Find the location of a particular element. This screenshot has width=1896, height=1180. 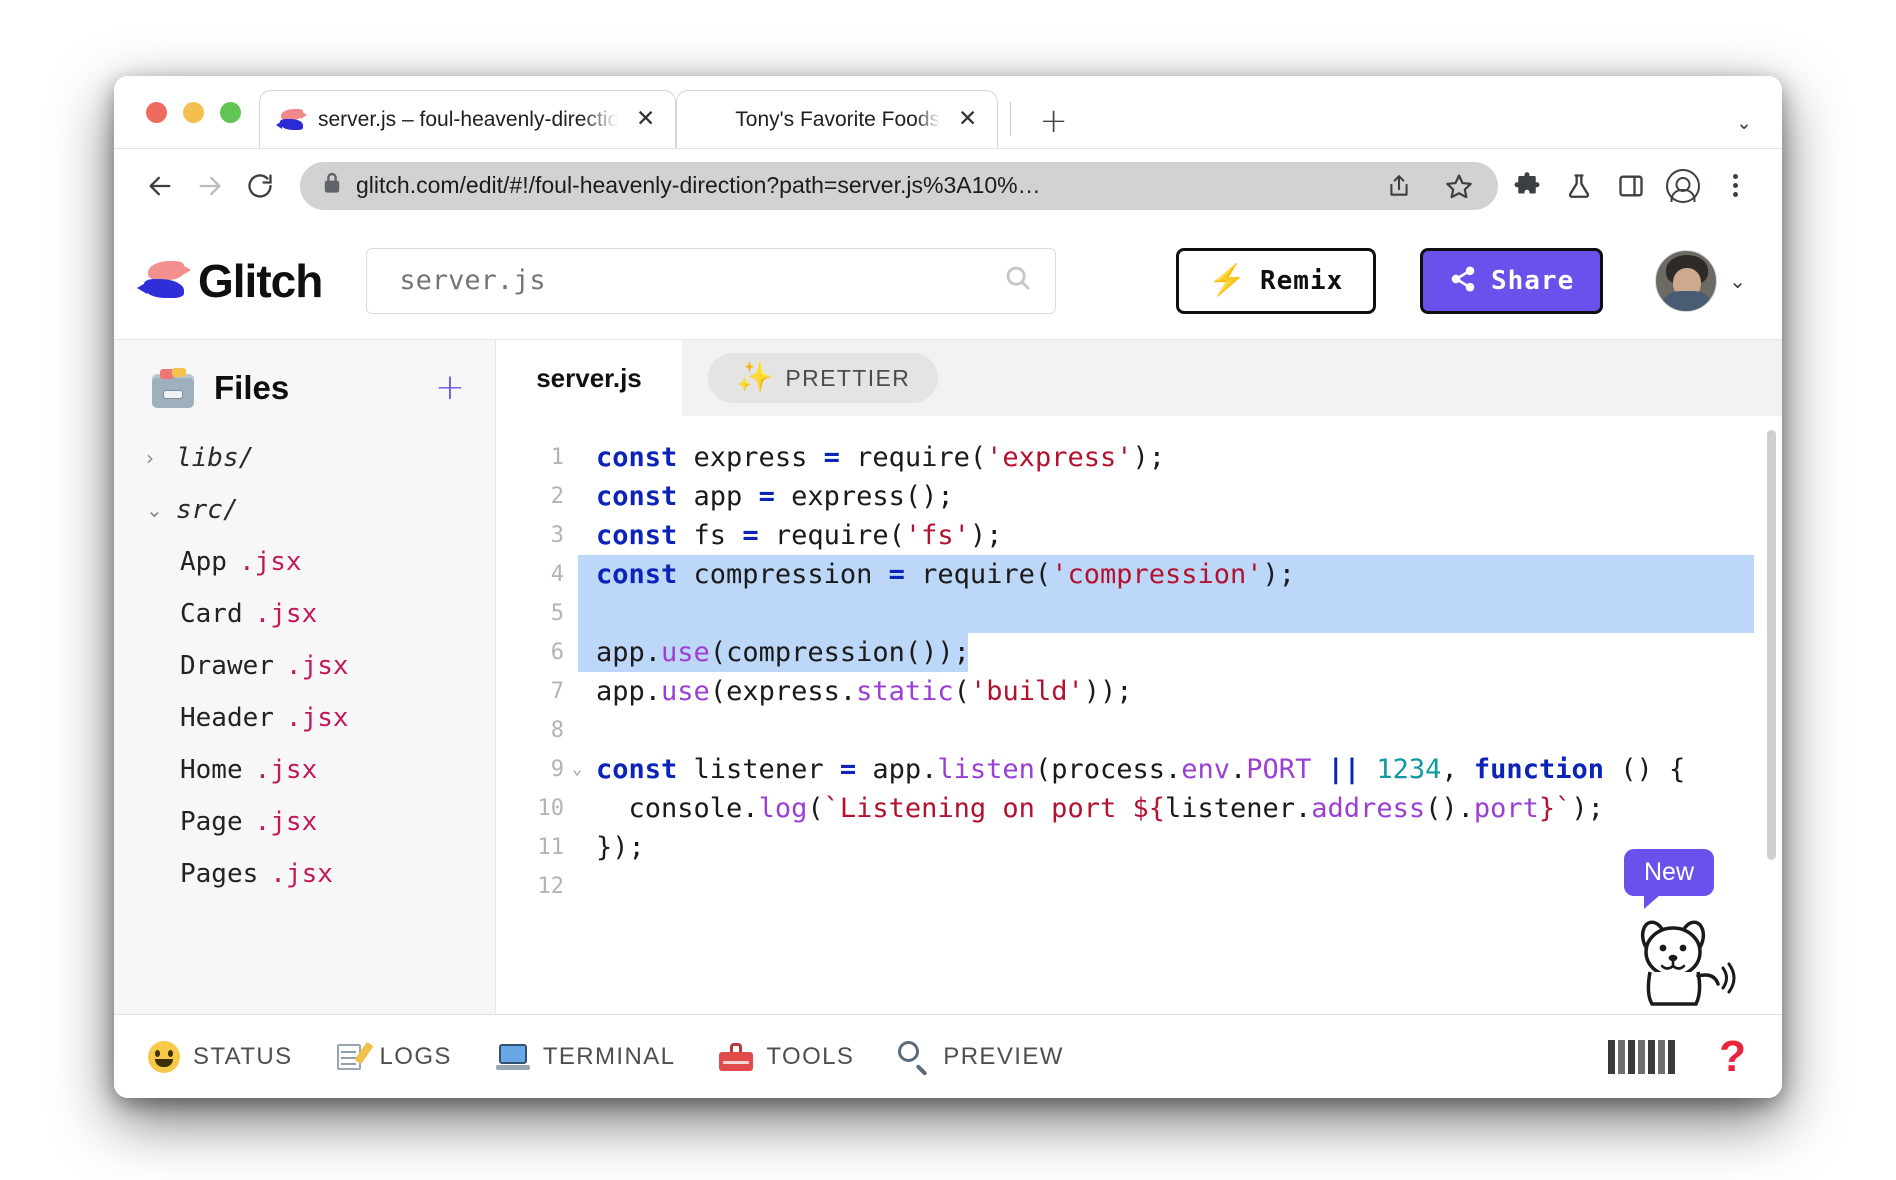

minimize-window-button is located at coordinates (193, 112).